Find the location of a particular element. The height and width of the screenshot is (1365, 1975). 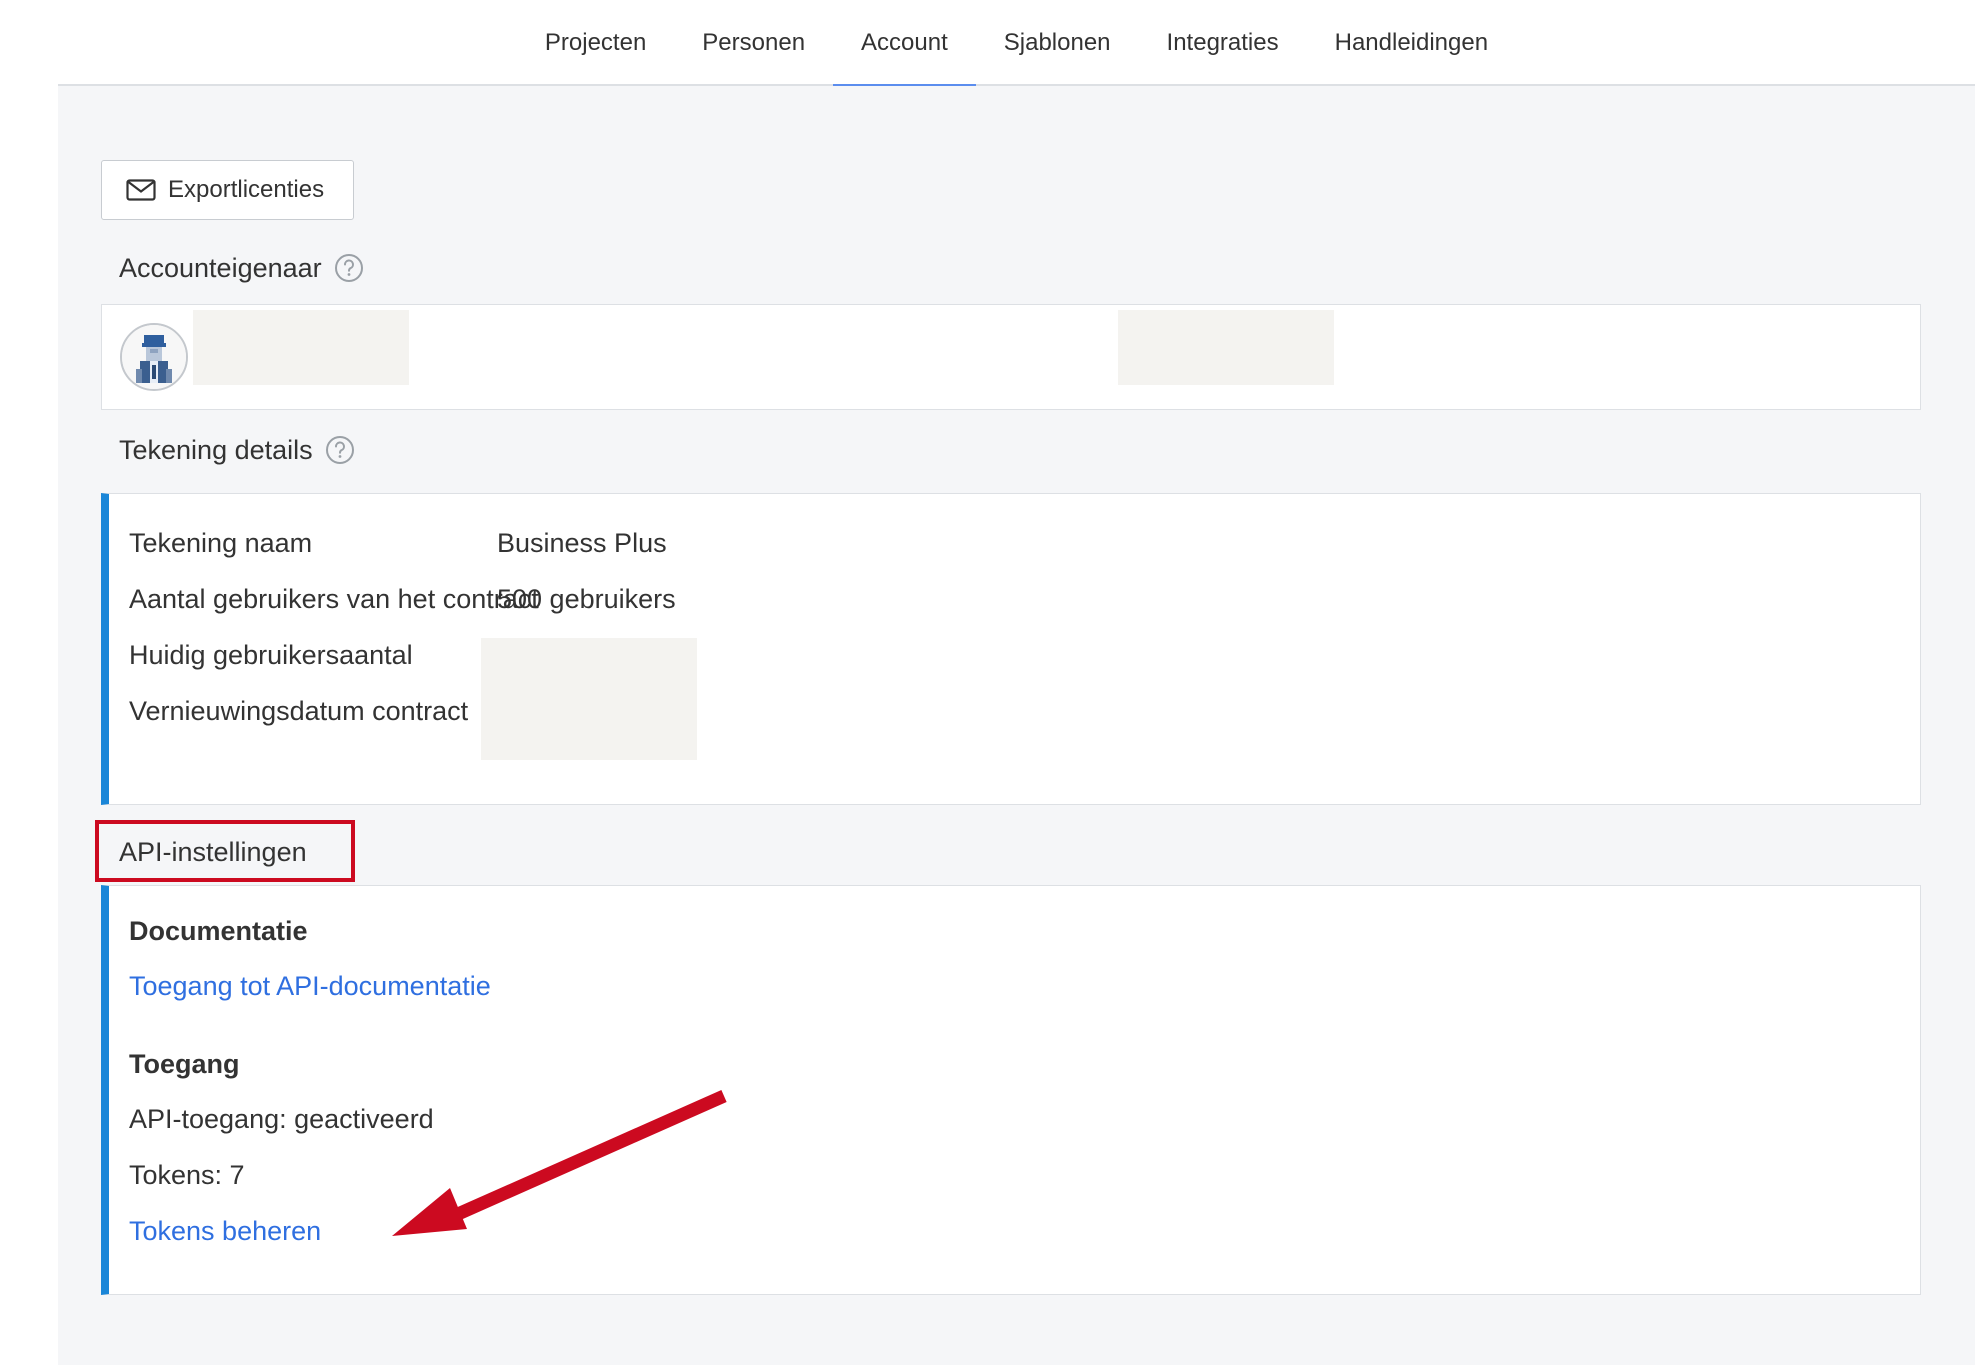

avatar is located at coordinates (154, 357).